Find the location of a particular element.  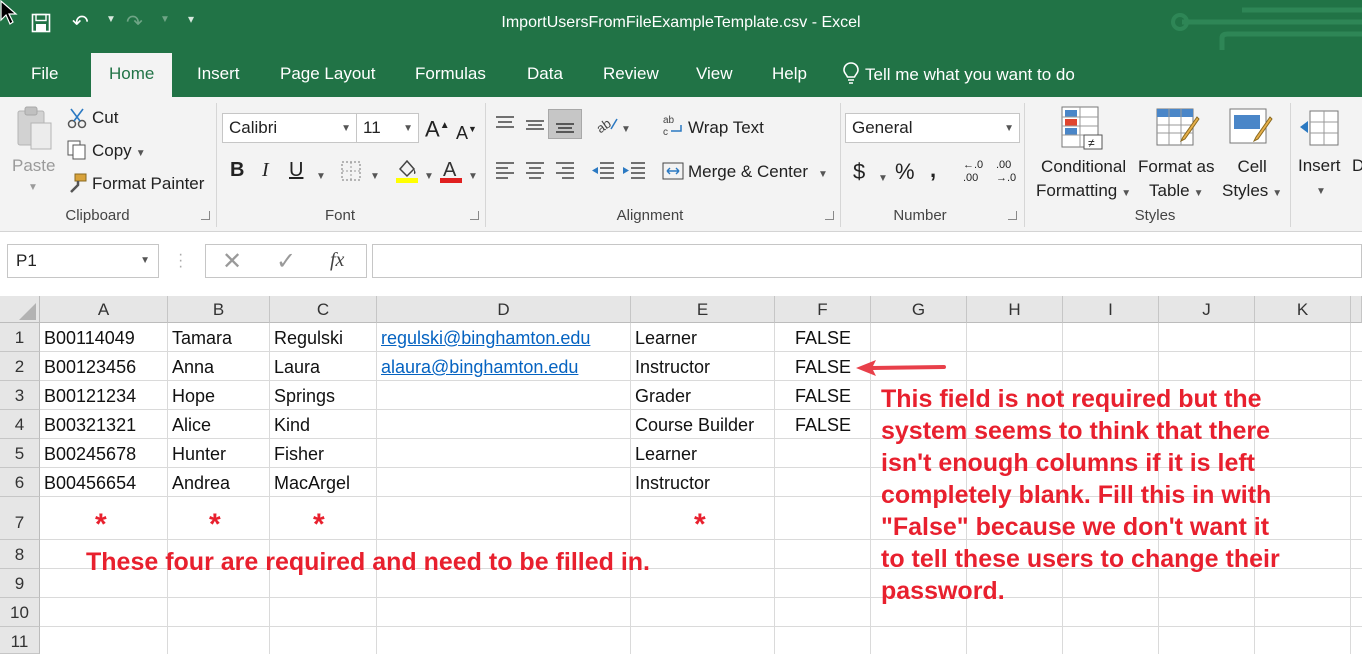

cell-c3: Springs is located at coordinates (304, 396).